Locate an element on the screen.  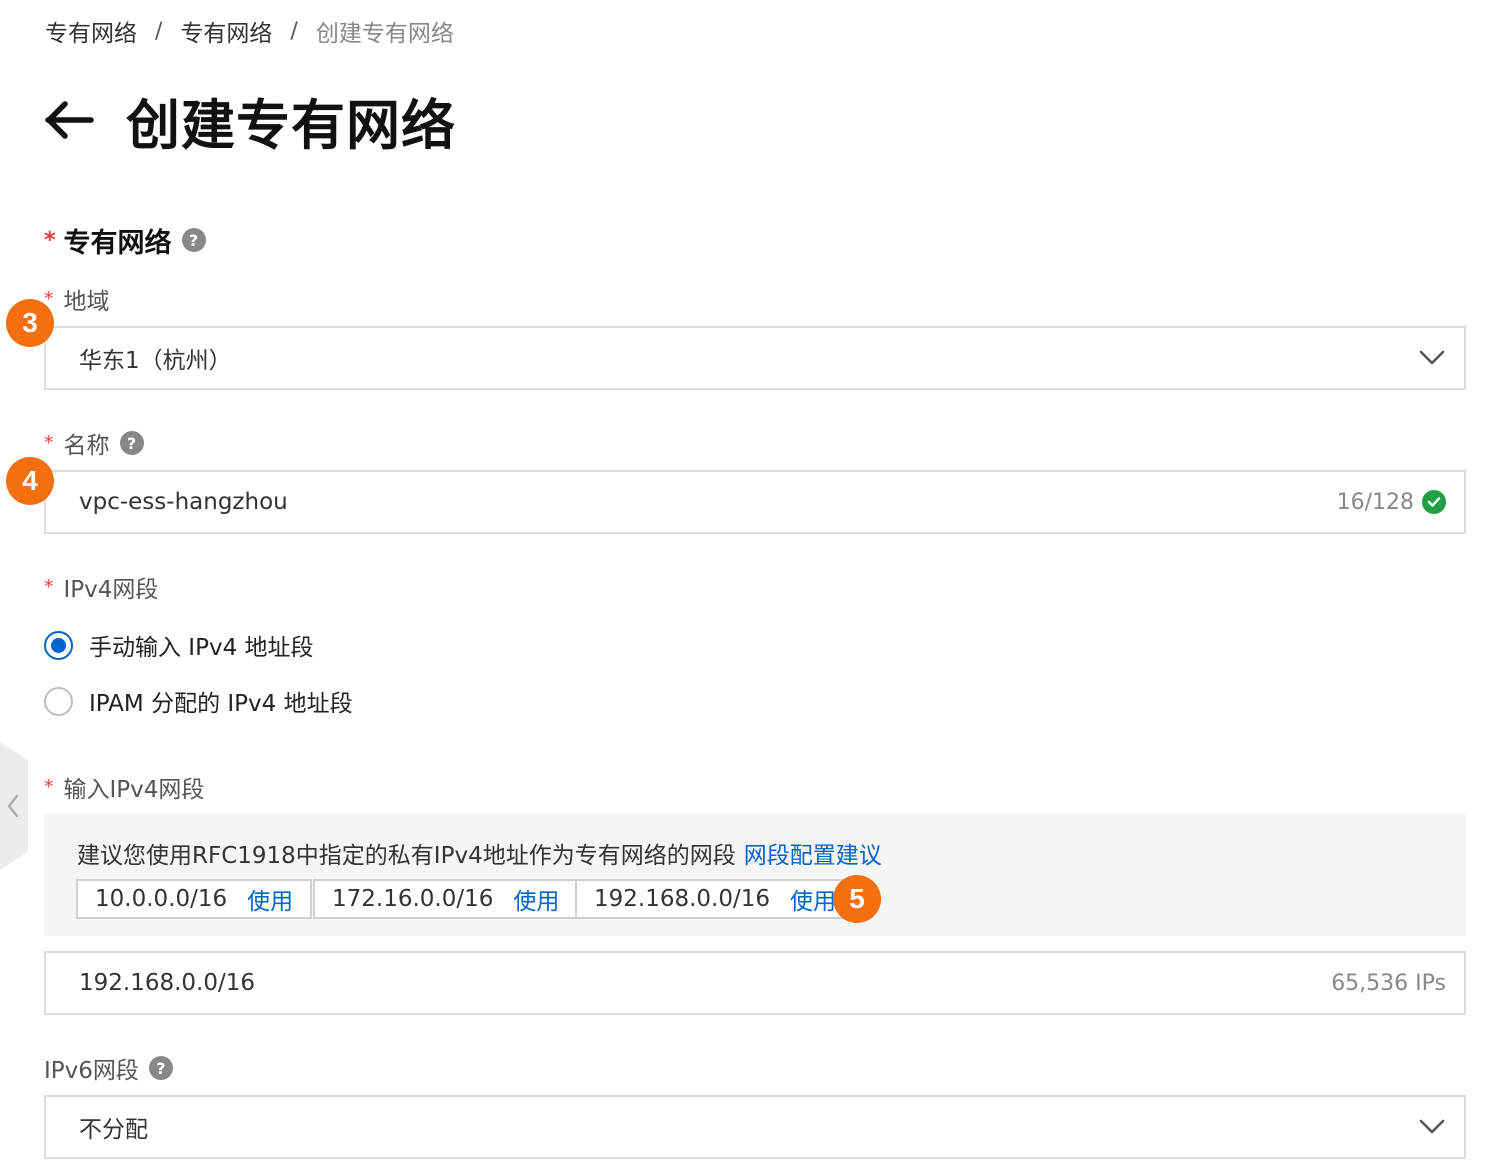
ipv4-cidr-input: 192.168.0.0/16 65,536 IPs is located at coordinates (755, 983).